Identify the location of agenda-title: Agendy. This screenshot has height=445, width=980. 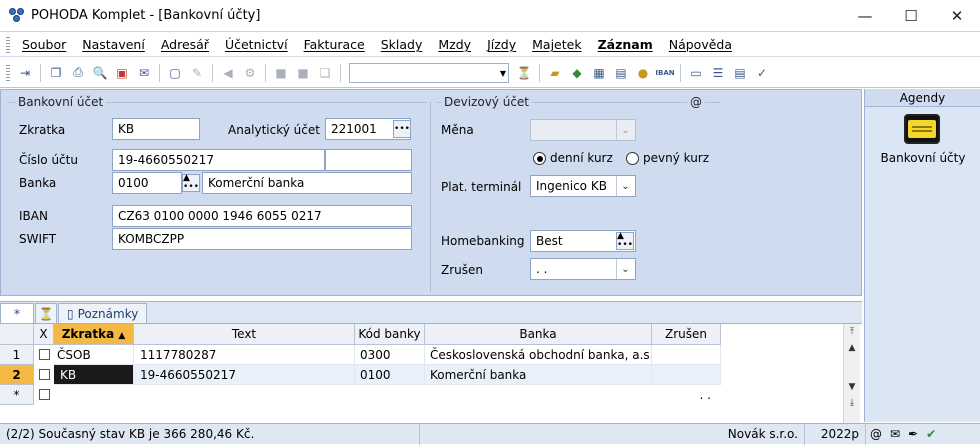
(922, 98).